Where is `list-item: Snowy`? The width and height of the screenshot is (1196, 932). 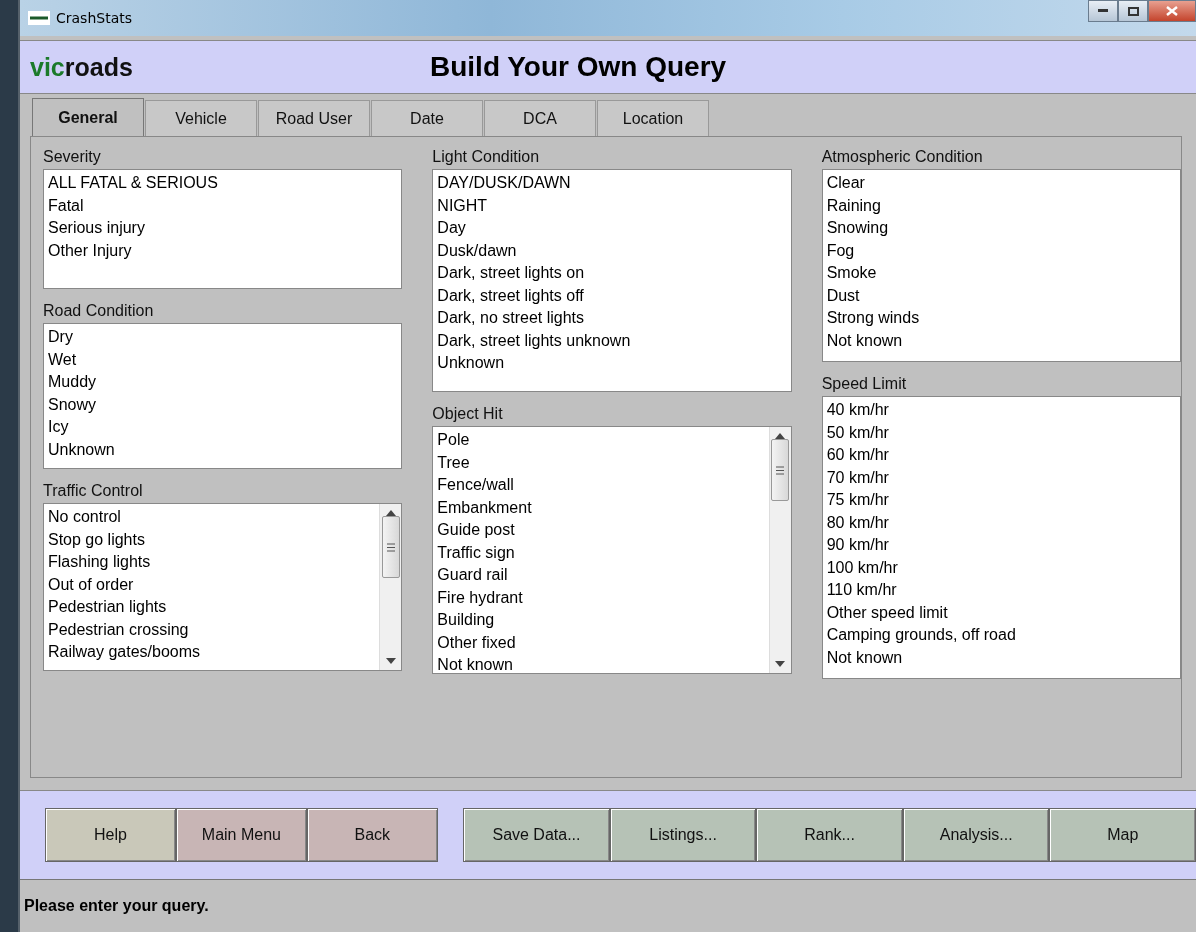 list-item: Snowy is located at coordinates (72, 404).